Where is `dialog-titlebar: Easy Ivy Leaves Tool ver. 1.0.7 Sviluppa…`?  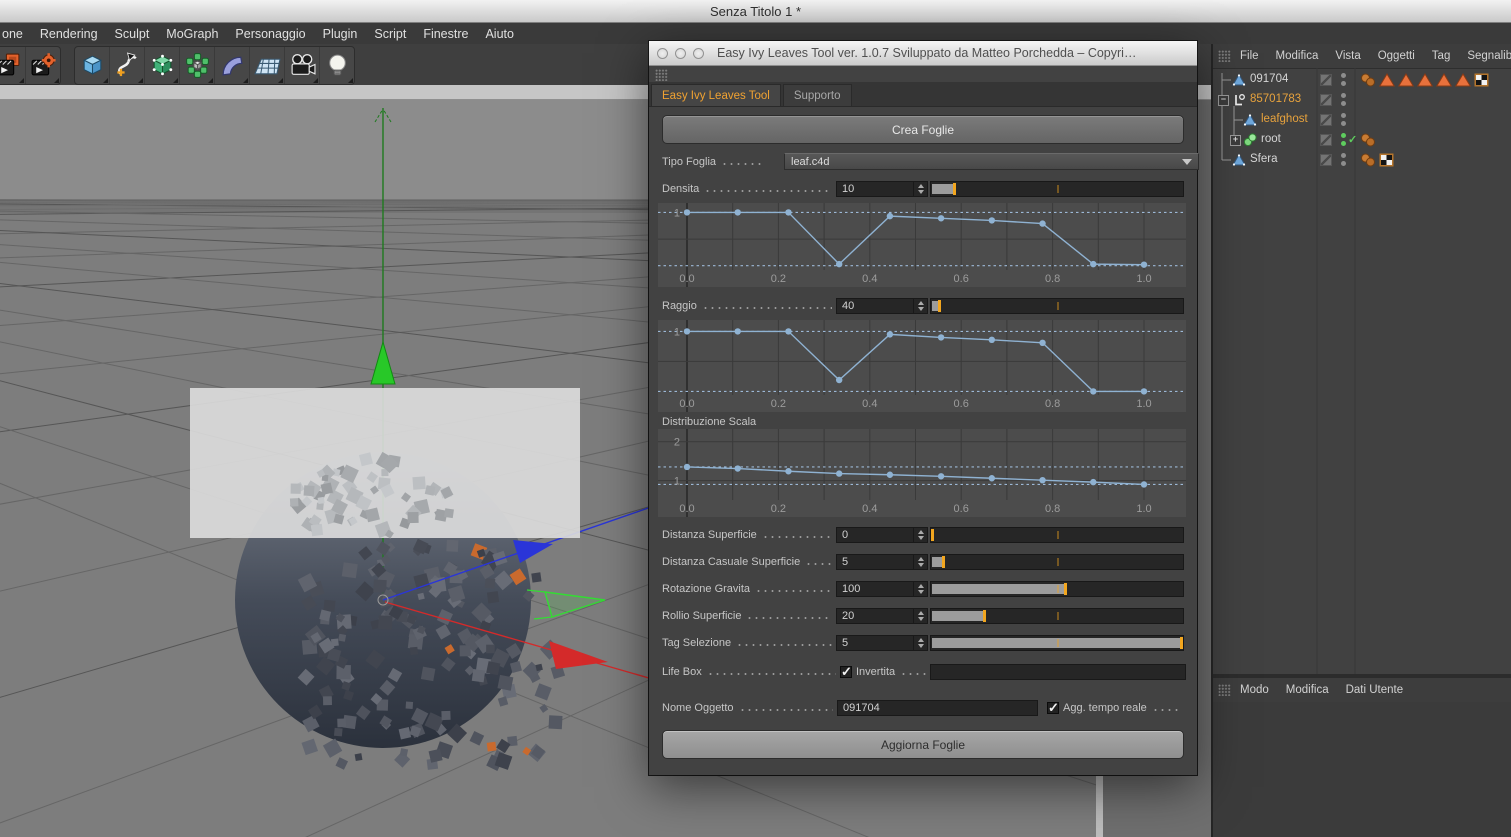 dialog-titlebar: Easy Ivy Leaves Tool ver. 1.0.7 Sviluppa… is located at coordinates (923, 53).